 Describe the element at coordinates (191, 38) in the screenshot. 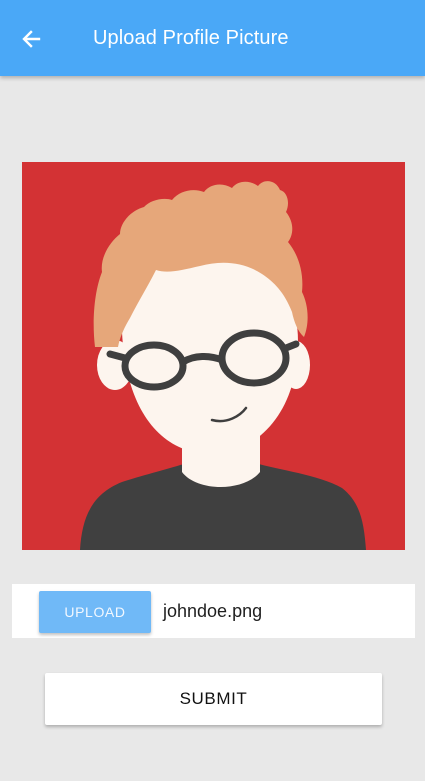

I see `page-title: Upload Profile Picture` at that location.